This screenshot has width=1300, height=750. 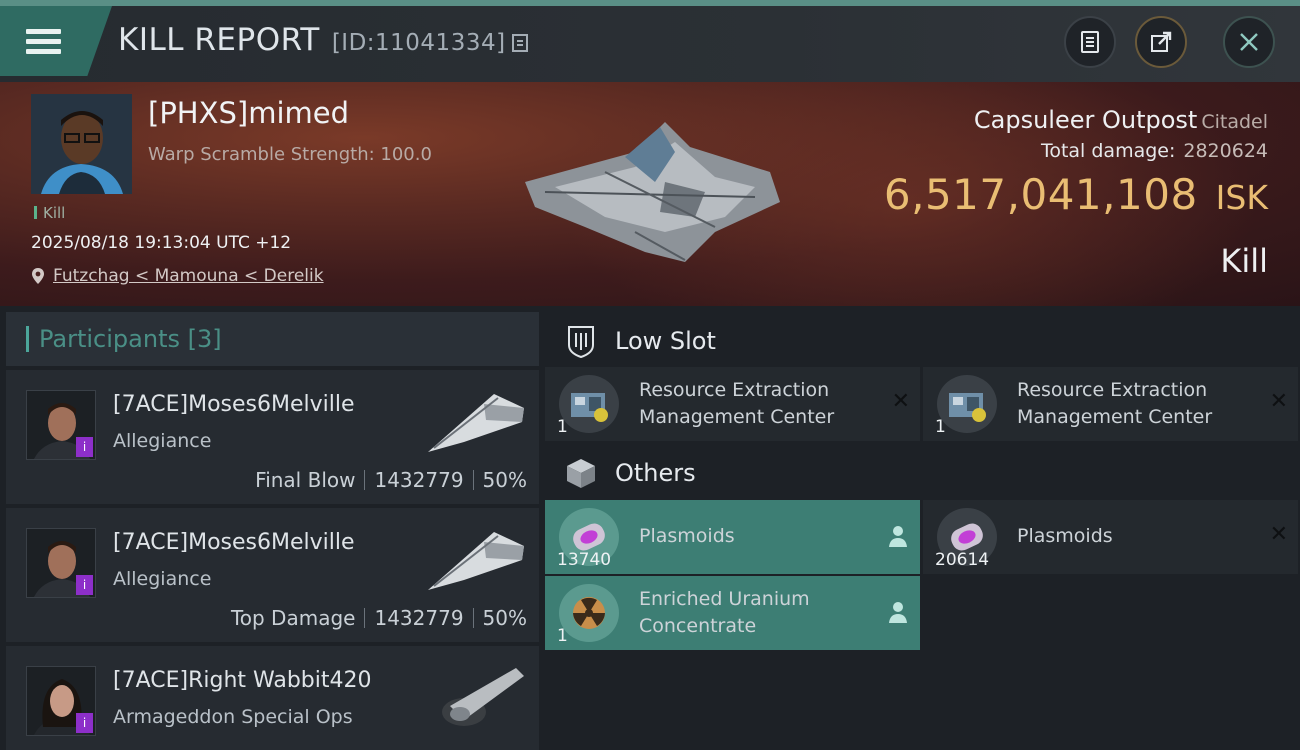 What do you see at coordinates (1241, 197) in the screenshot?
I see `isk-unit: ISK` at bounding box center [1241, 197].